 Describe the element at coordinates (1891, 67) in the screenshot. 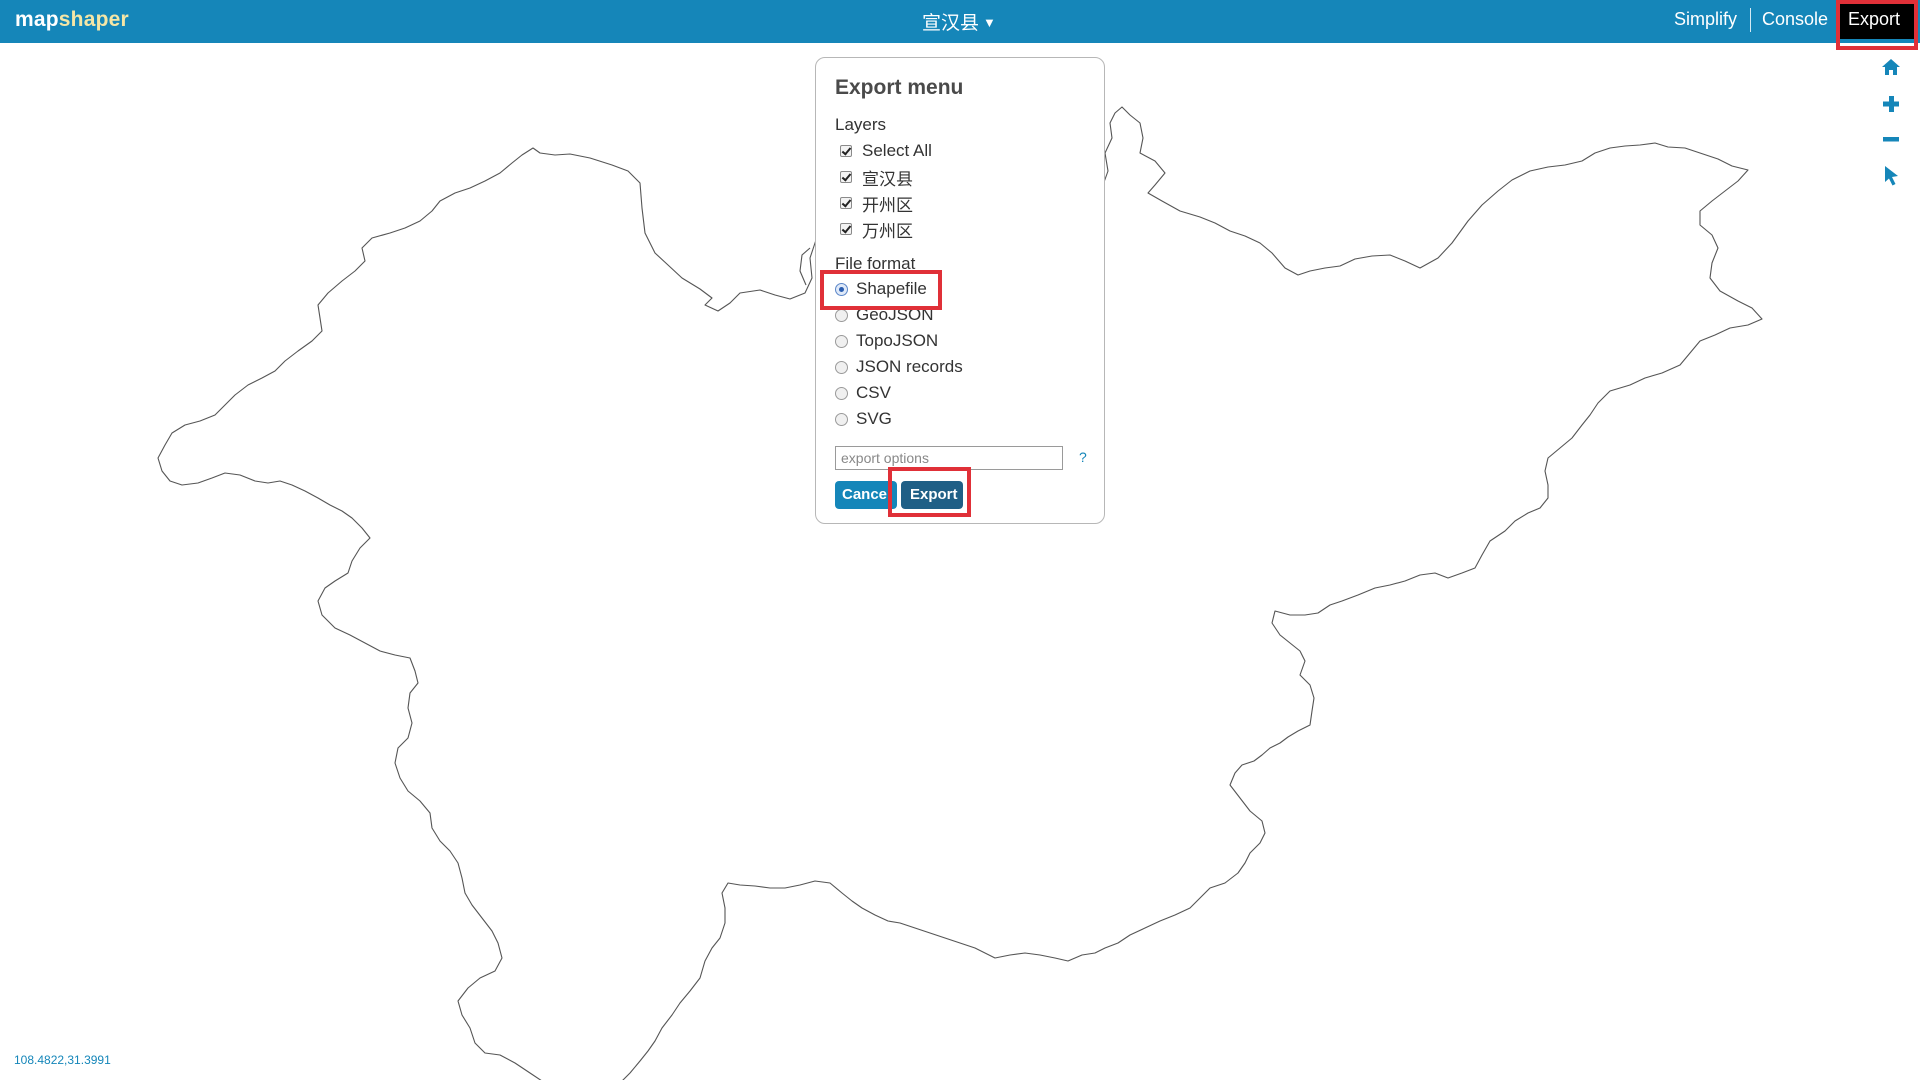

I see `home-icon` at that location.